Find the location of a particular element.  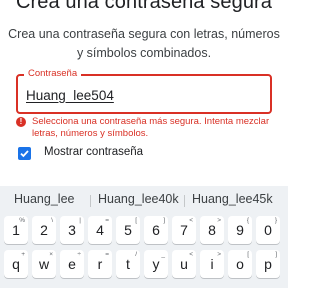

page-title: Crea una contraseña segura is located at coordinates (144, 6).